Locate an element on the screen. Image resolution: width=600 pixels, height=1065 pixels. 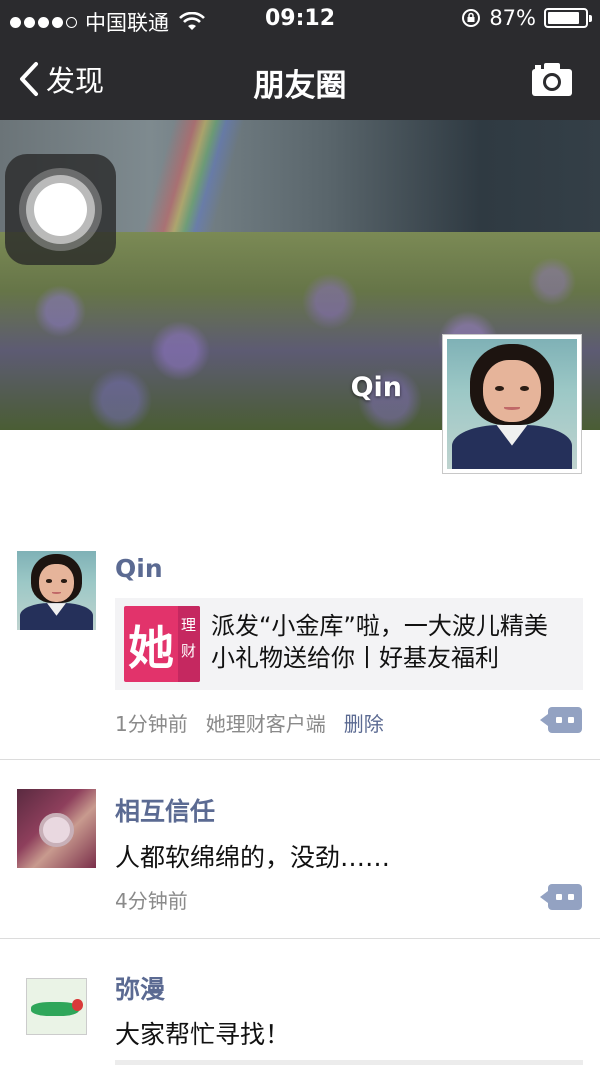
post-source: 她理财客户端 is located at coordinates (265, 724).